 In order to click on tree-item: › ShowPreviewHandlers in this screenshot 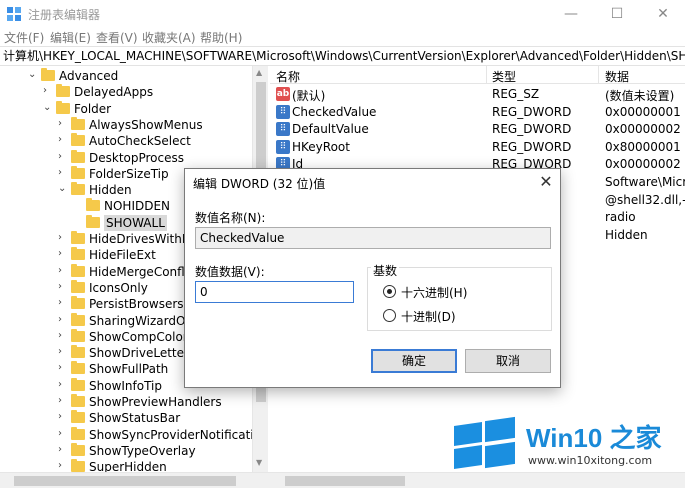, I will do `click(126, 402)`.